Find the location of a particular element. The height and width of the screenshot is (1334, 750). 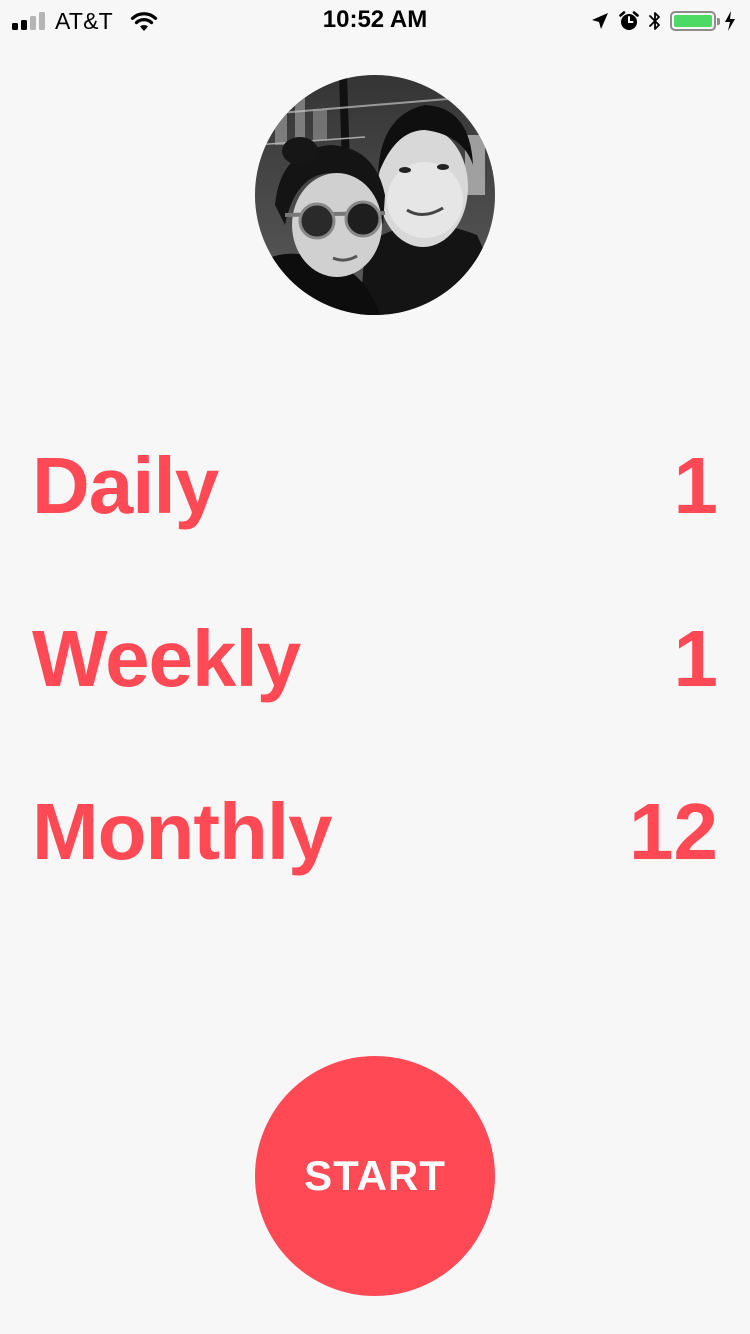

stat-label: Monthly is located at coordinates (182, 831).